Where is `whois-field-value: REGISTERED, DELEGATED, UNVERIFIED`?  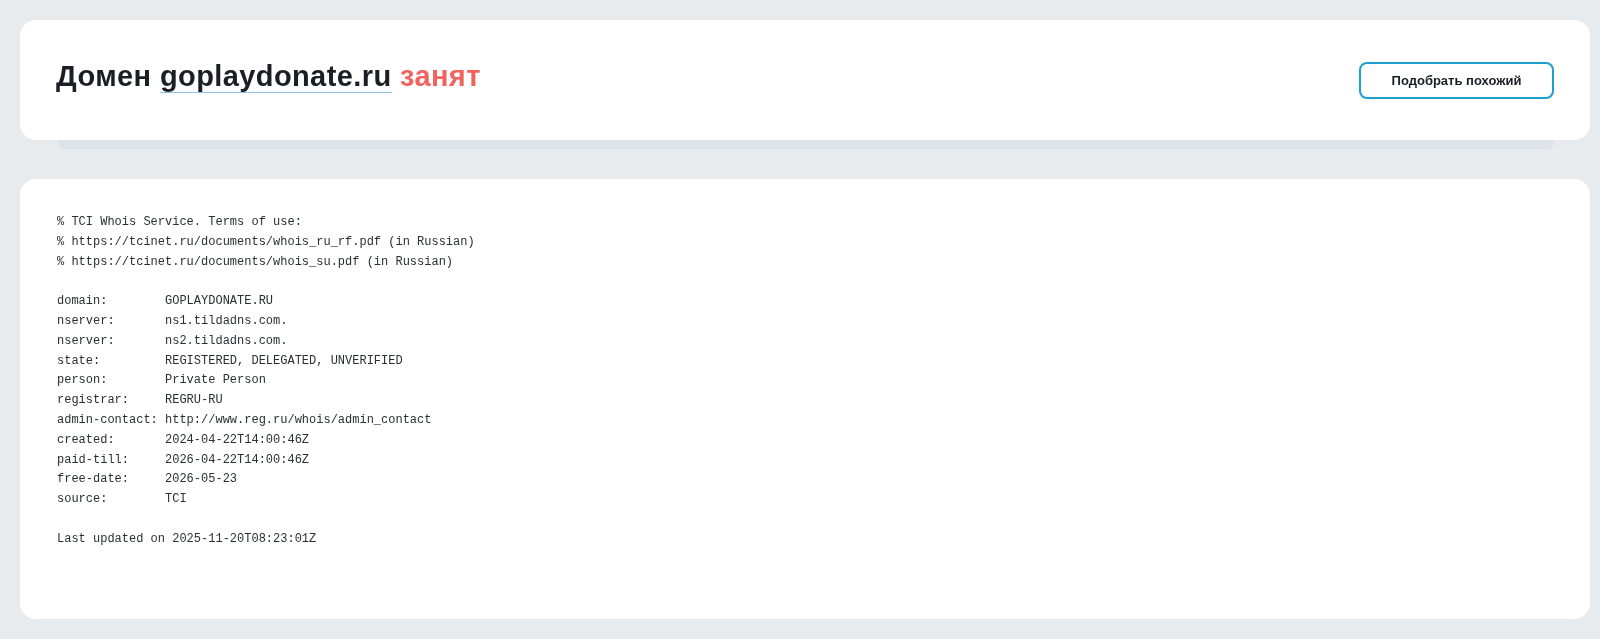 whois-field-value: REGISTERED, DELEGATED, UNVERIFIED is located at coordinates (284, 361).